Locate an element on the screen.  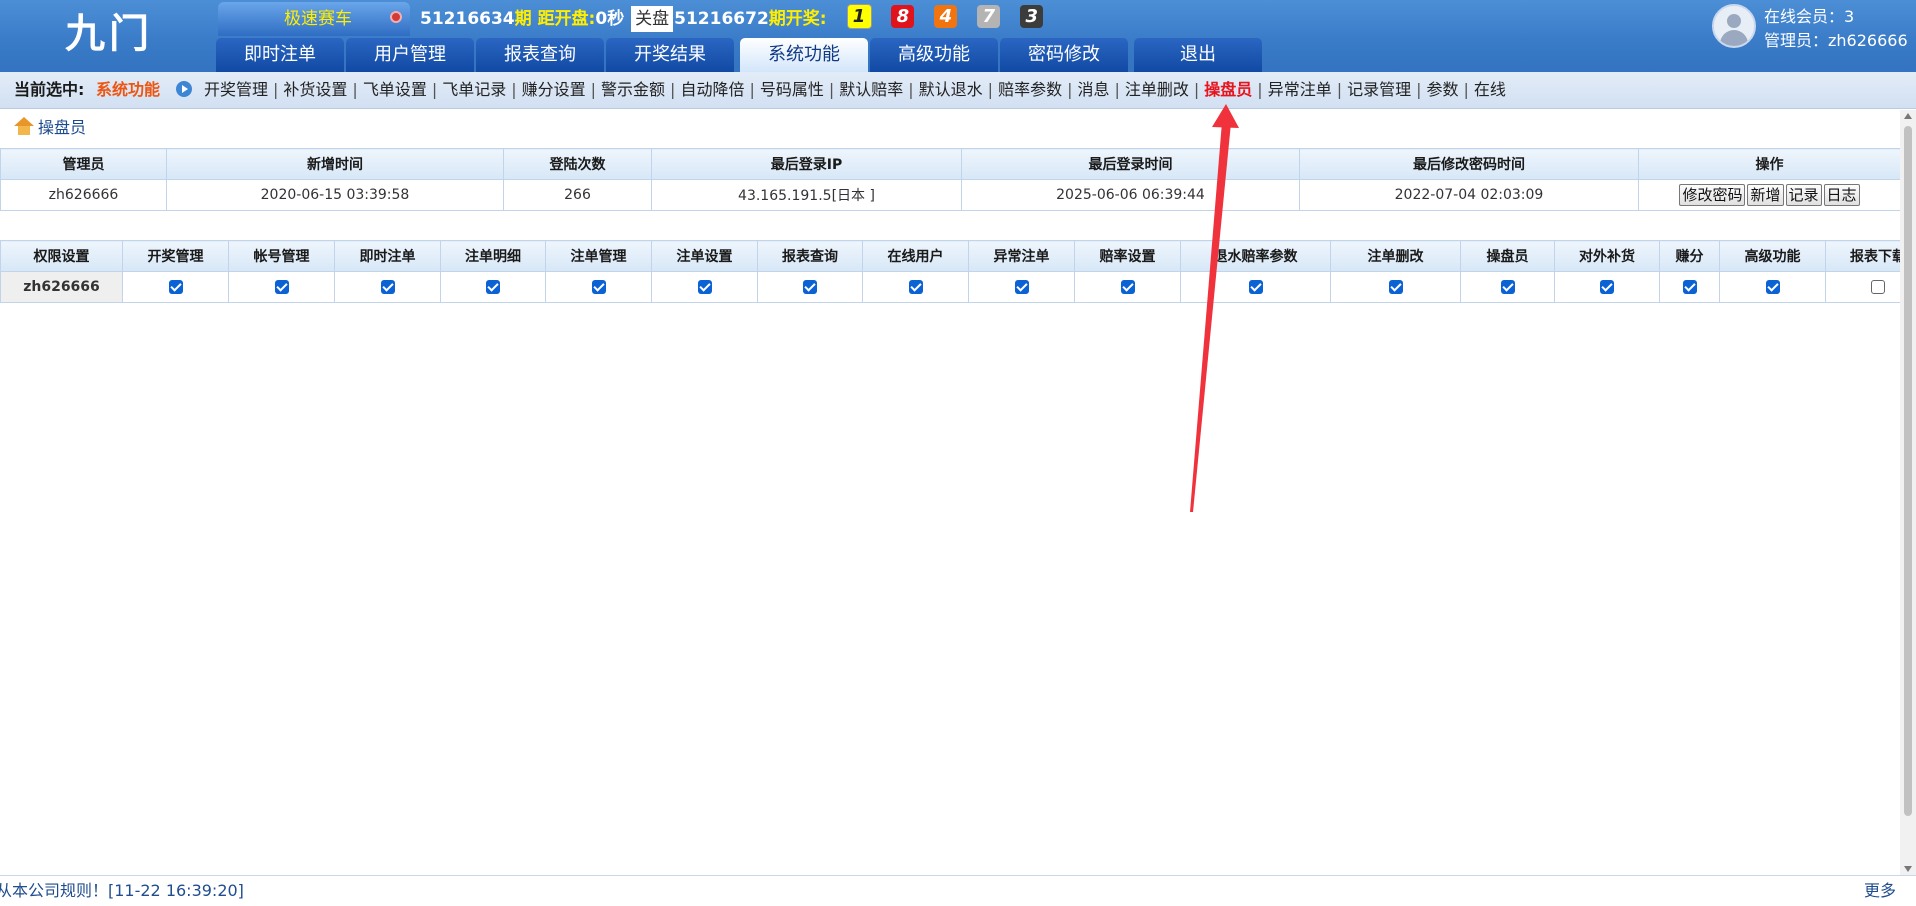
column-header: 管理员 is located at coordinates (84, 164).